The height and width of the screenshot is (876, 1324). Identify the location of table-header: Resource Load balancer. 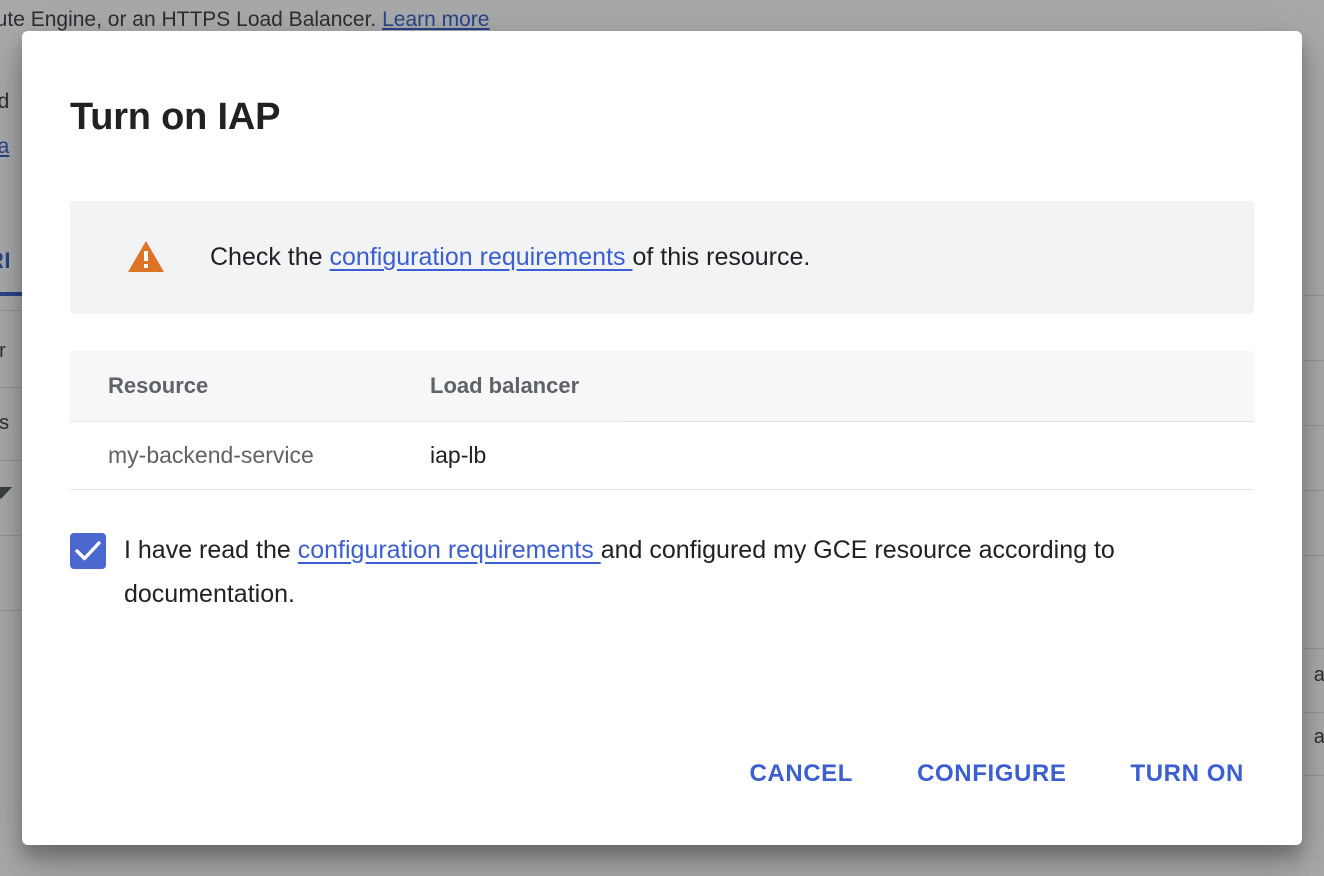
(662, 386).